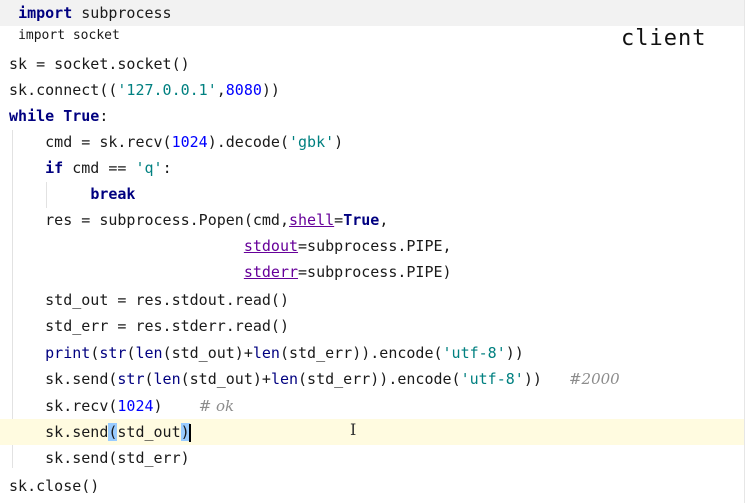 The width and height of the screenshot is (755, 503). I want to click on code-text: sk.send(std_err), so click(117, 458).